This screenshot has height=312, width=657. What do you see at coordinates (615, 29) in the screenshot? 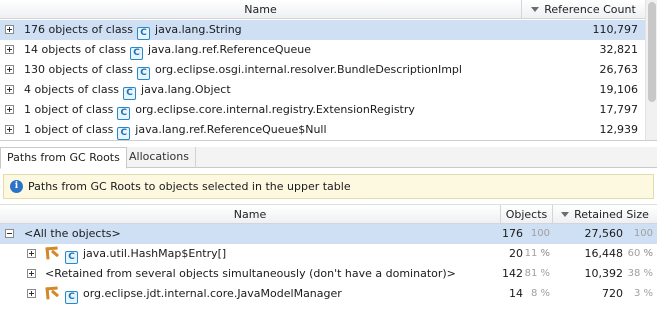
I see `reference-count: 110,797` at bounding box center [615, 29].